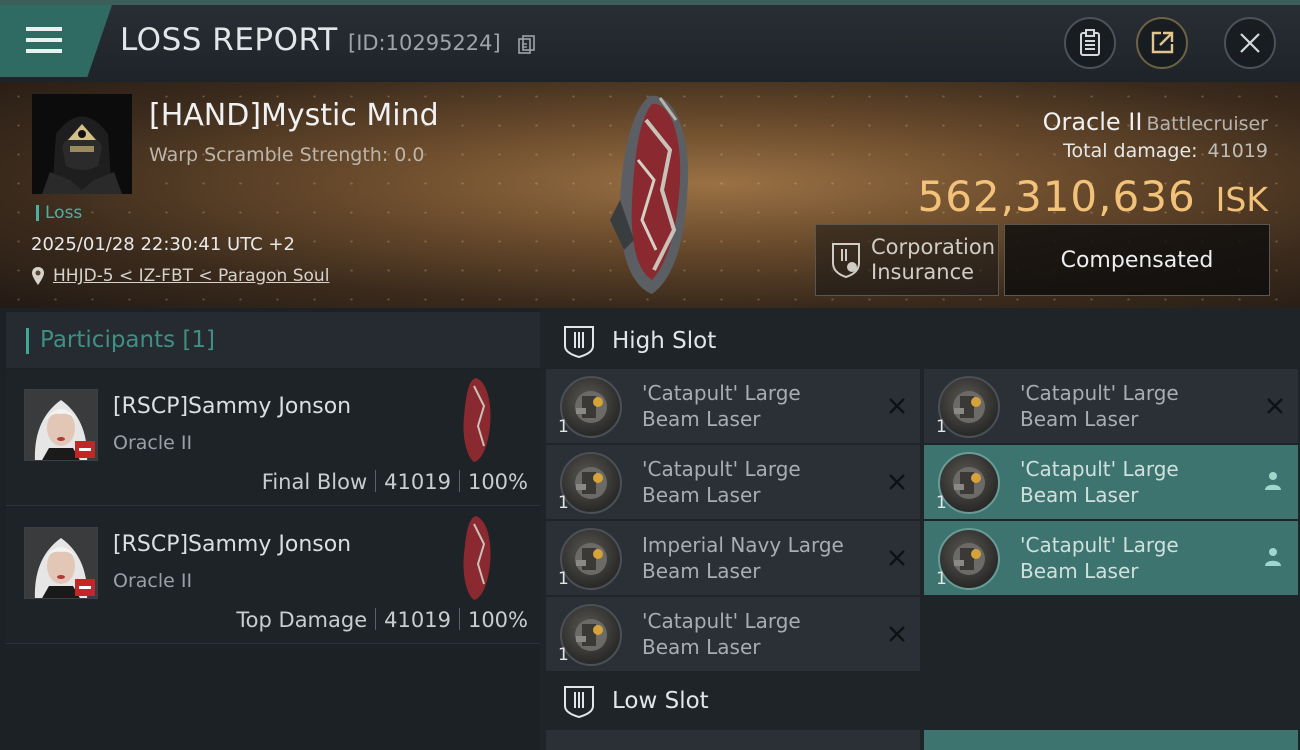 Image resolution: width=1300 pixels, height=750 pixels. Describe the element at coordinates (382, 620) in the screenshot. I see `participant-stats: Top Damage 41019 100%` at that location.